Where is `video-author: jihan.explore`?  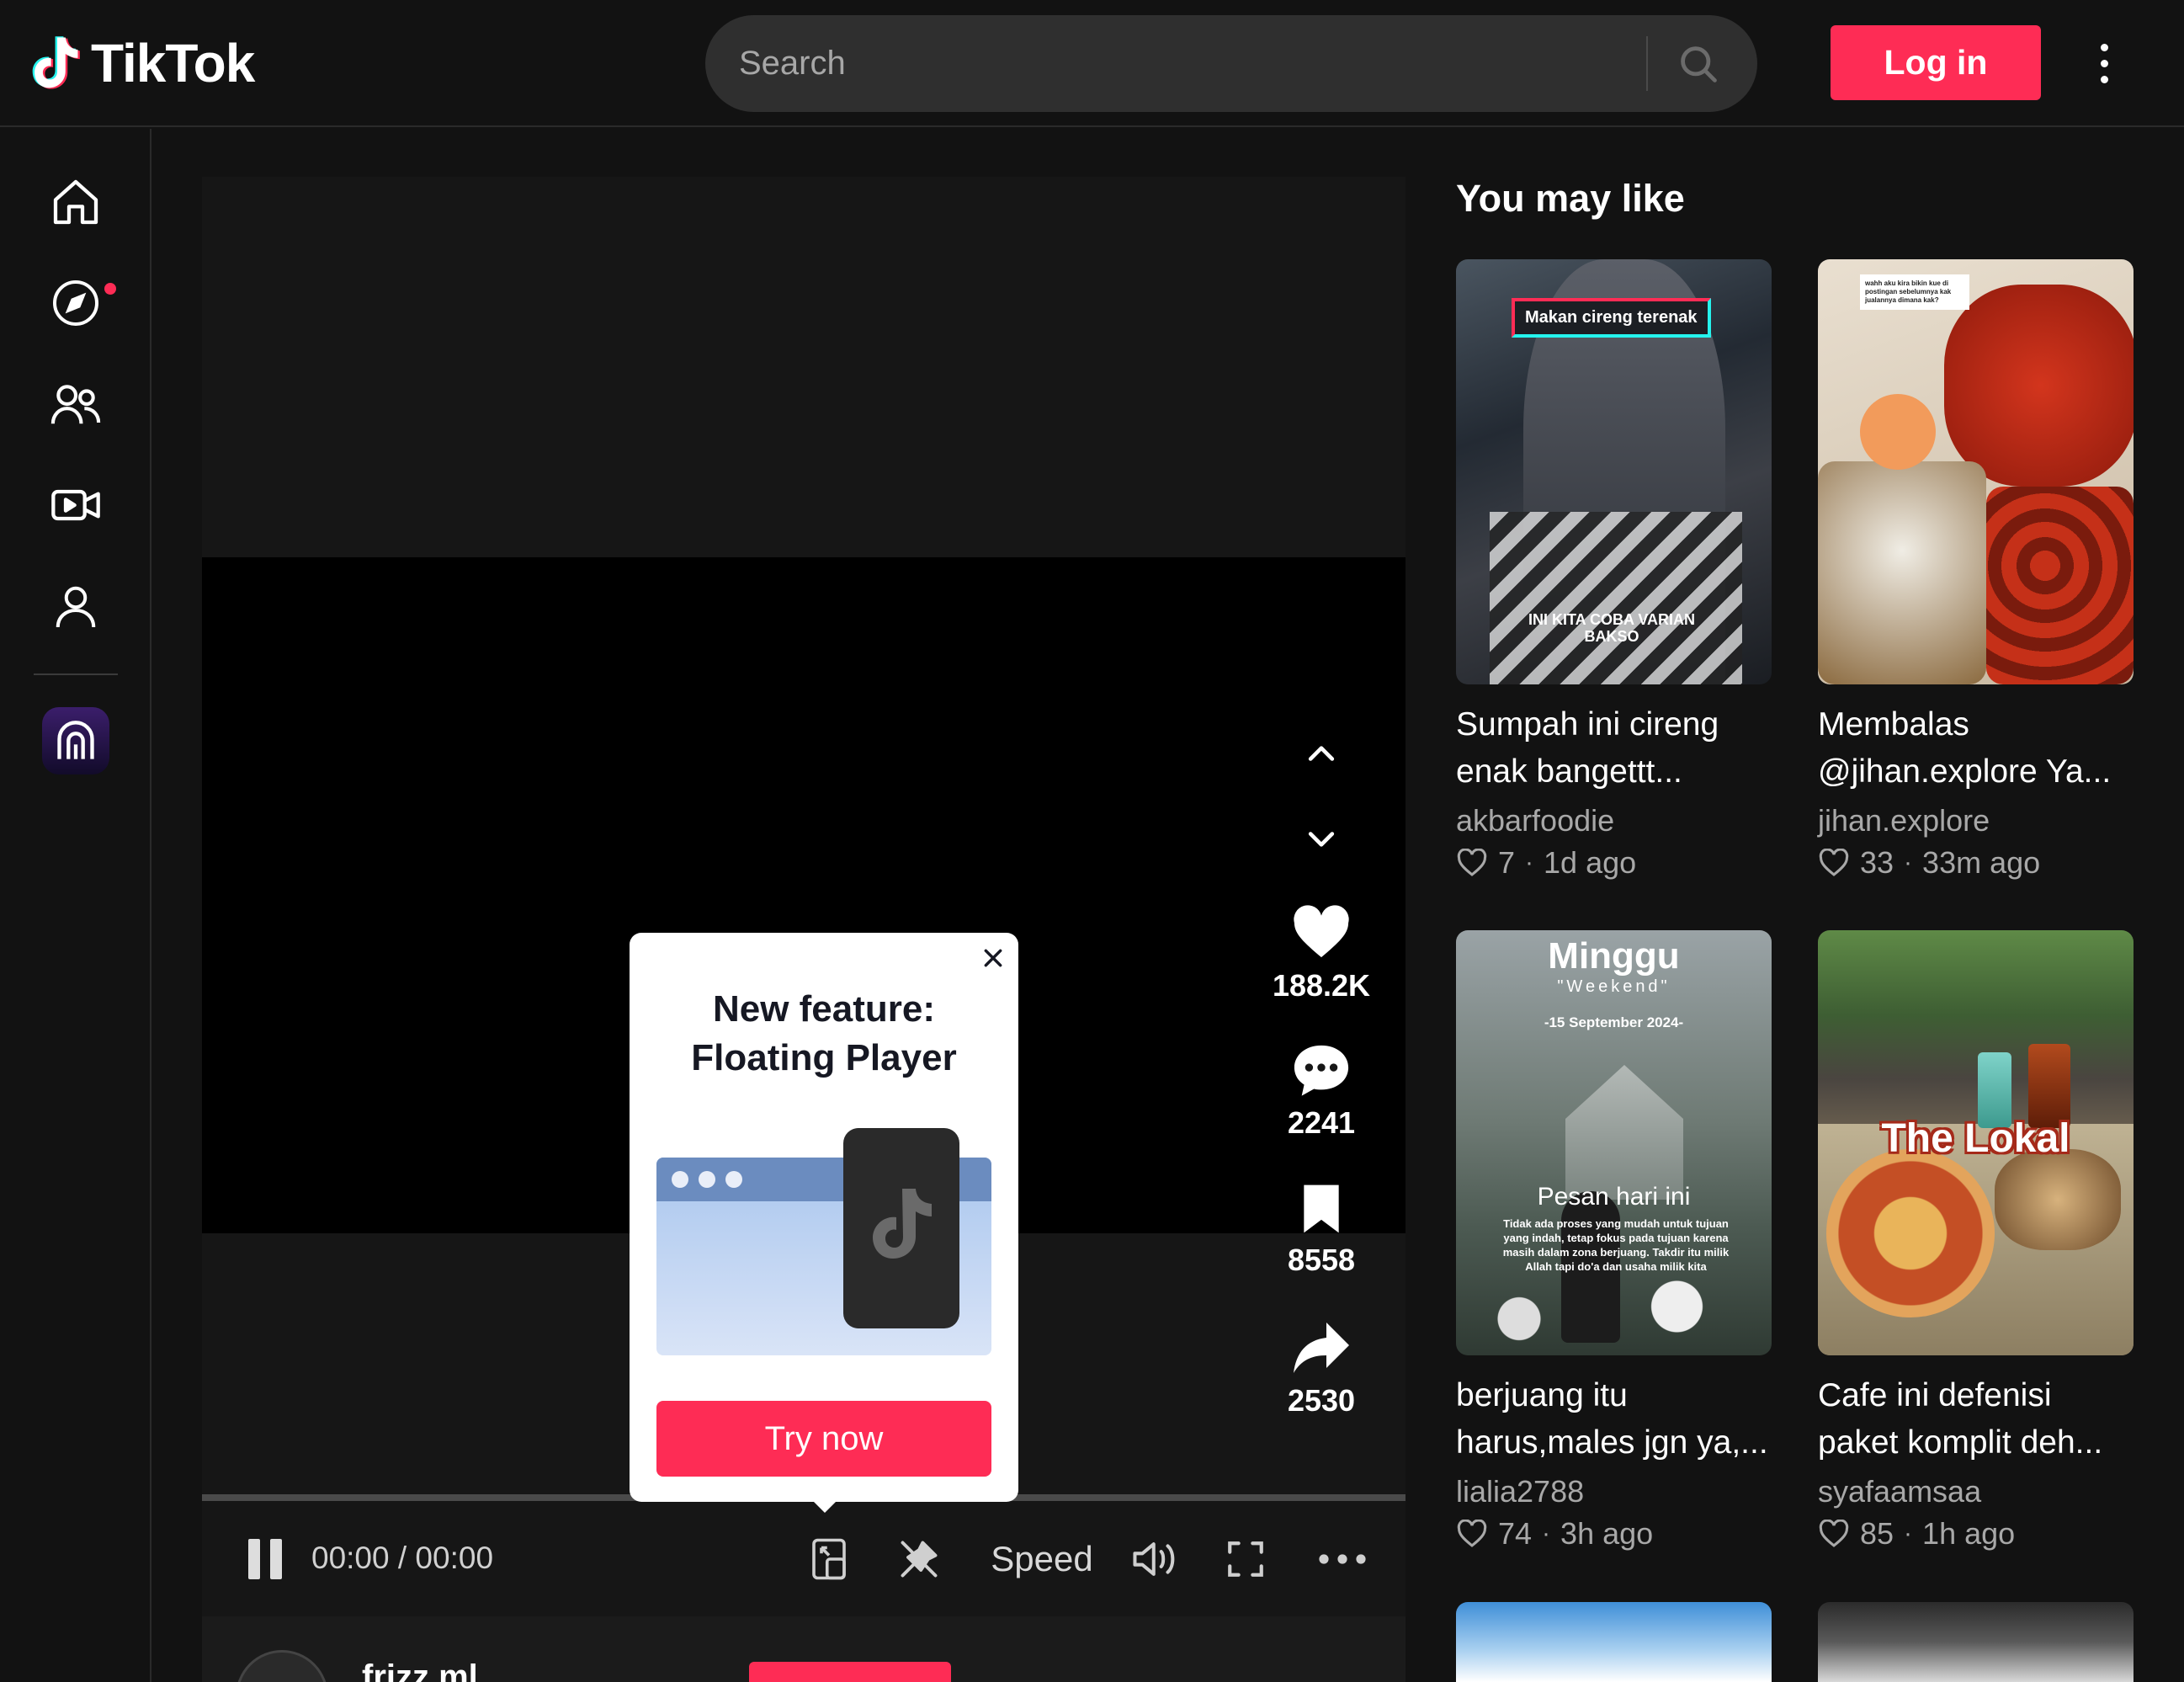 video-author: jihan.explore is located at coordinates (1904, 820).